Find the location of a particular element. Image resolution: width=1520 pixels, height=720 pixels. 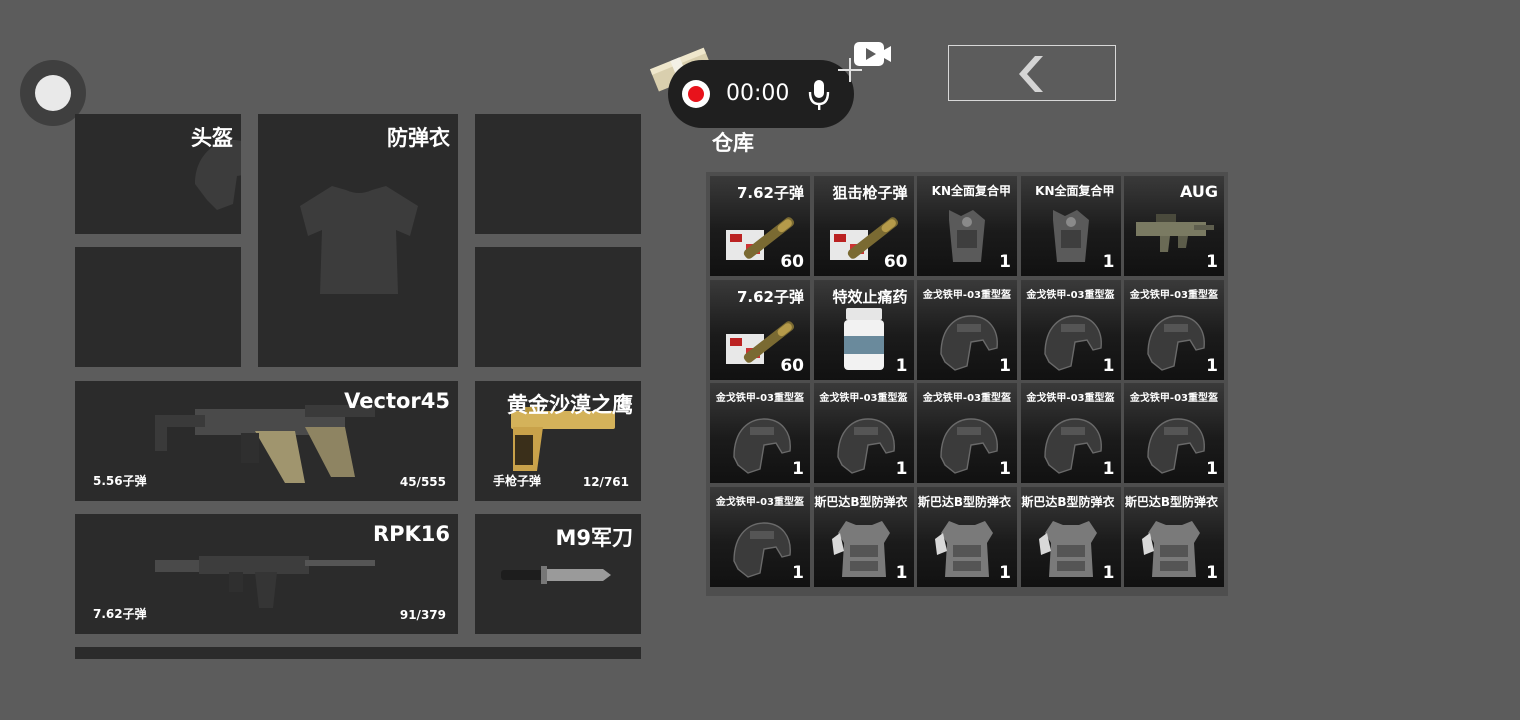

armor-slot: 防弹衣 is located at coordinates (358, 240).